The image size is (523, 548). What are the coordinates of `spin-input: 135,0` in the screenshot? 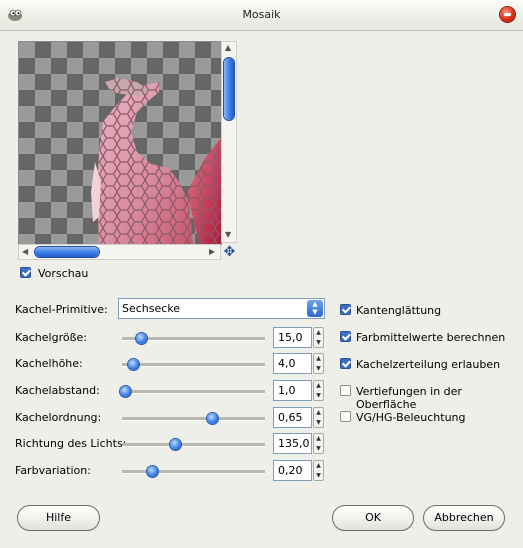 It's located at (292, 443).